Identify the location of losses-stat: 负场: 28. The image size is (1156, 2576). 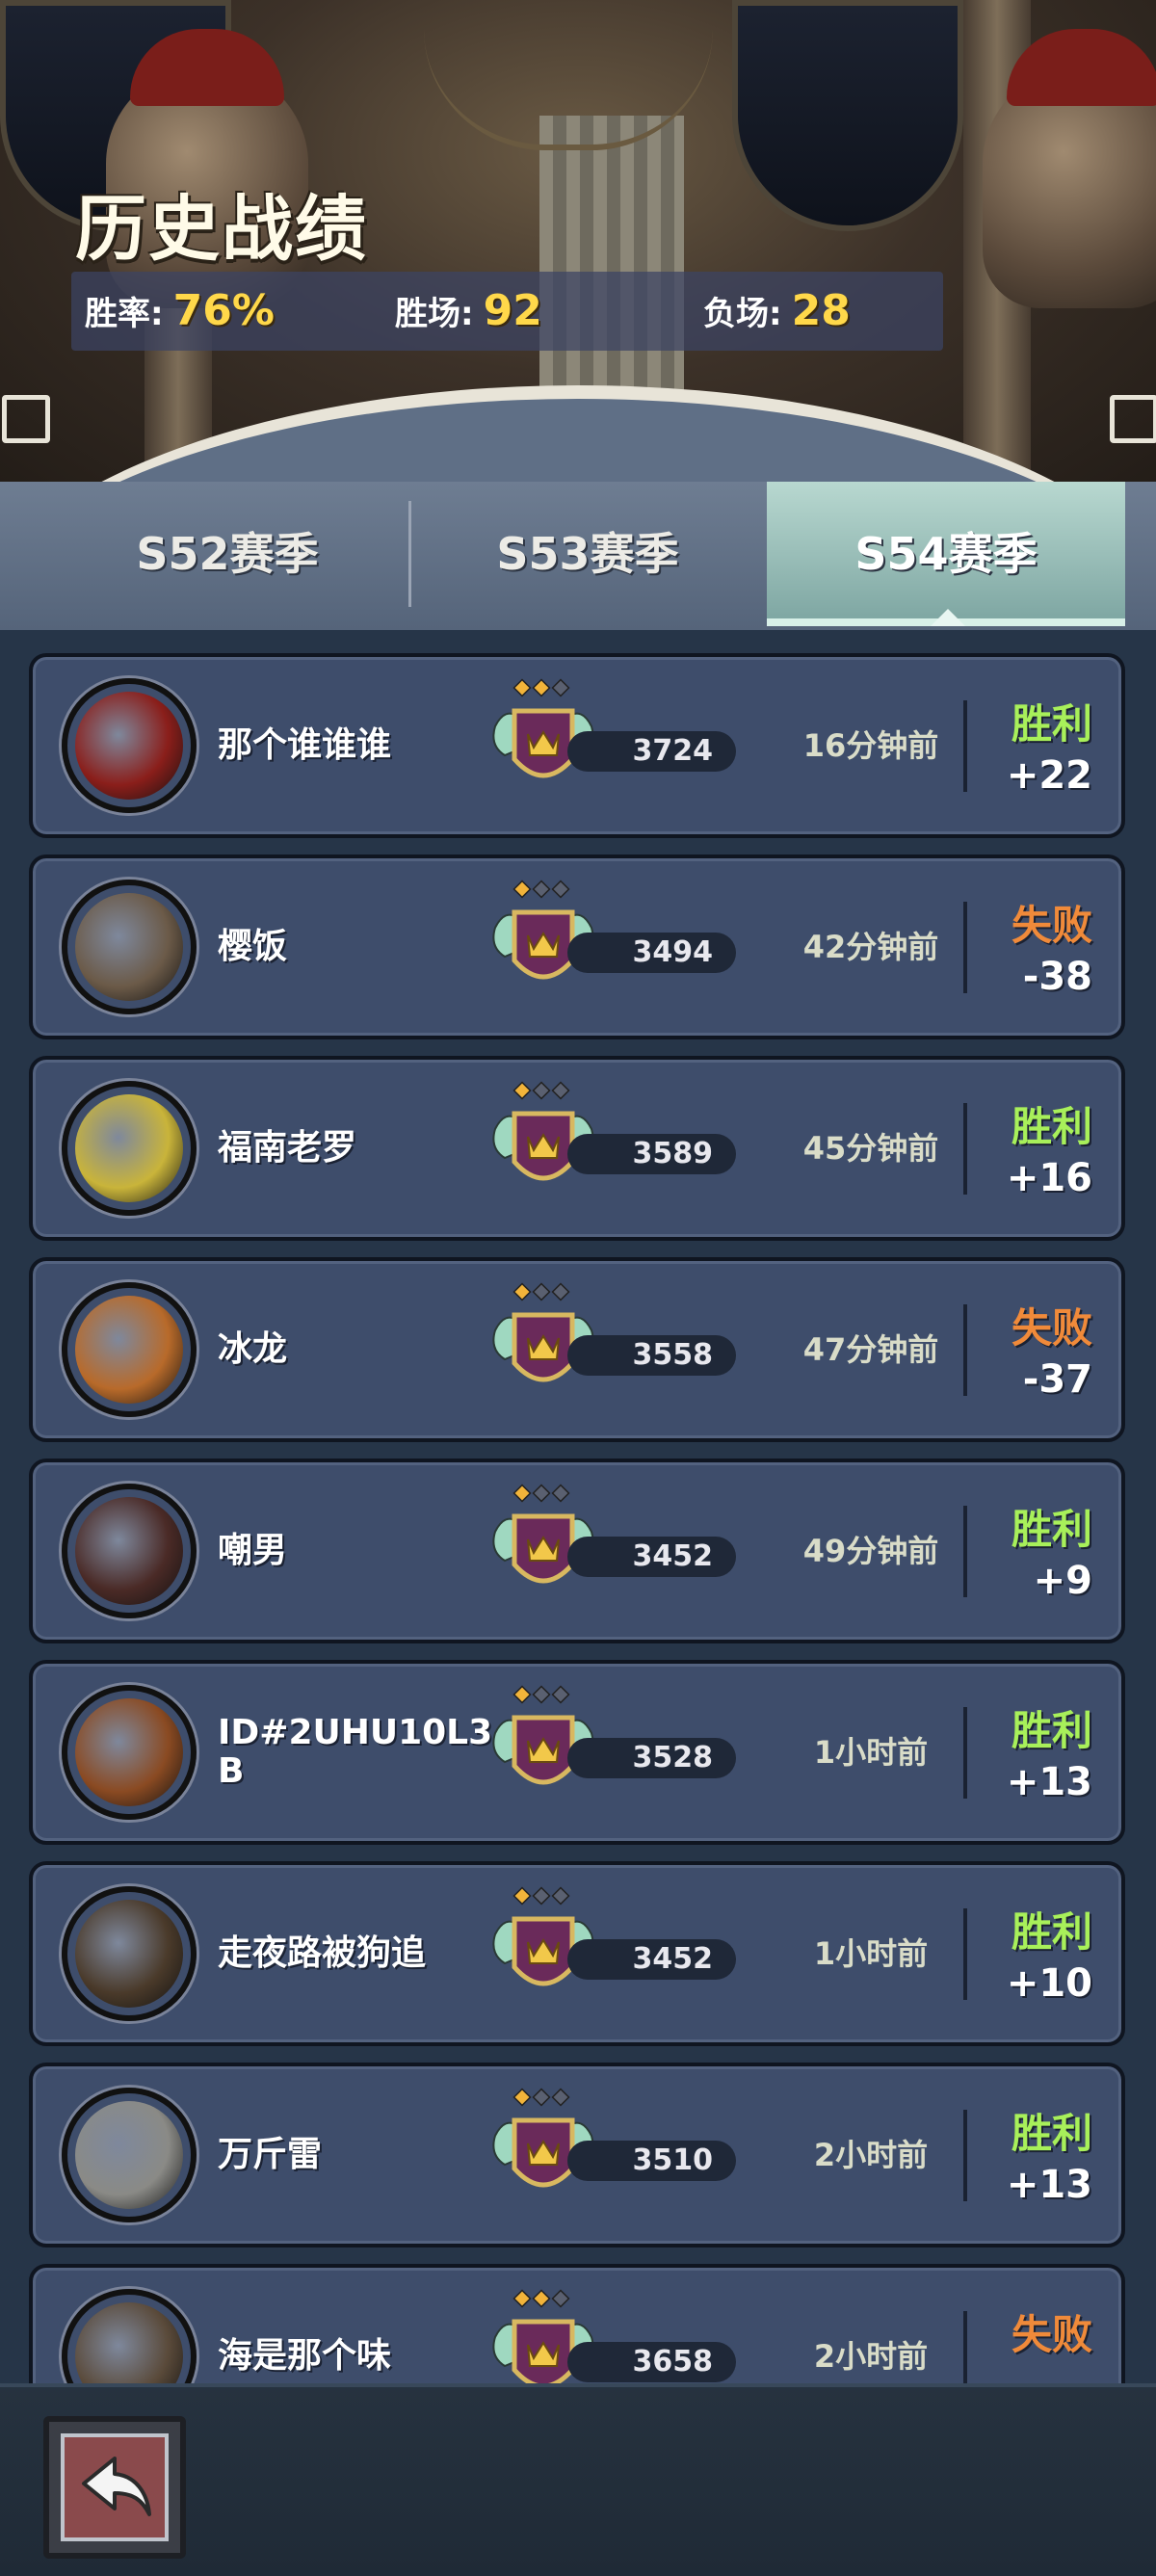
(777, 311).